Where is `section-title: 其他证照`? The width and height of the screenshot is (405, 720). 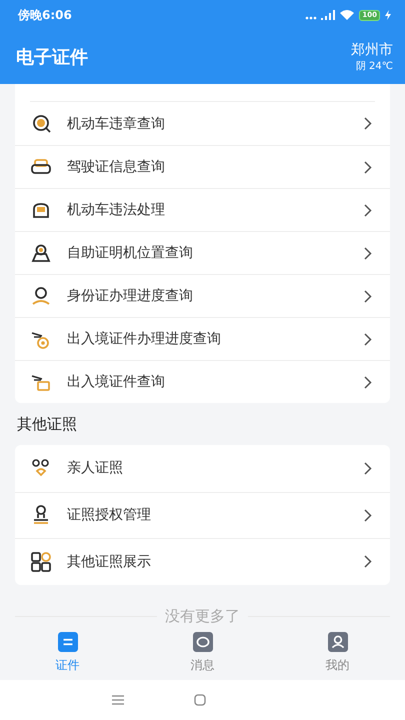
section-title: 其他证照 is located at coordinates (47, 424).